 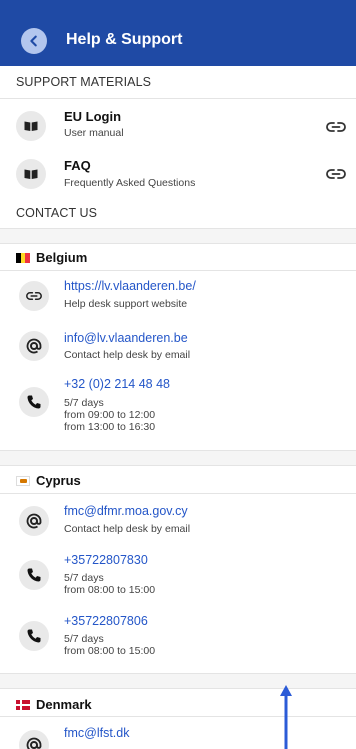 What do you see at coordinates (64, 704) in the screenshot?
I see `country-name: Denmark` at bounding box center [64, 704].